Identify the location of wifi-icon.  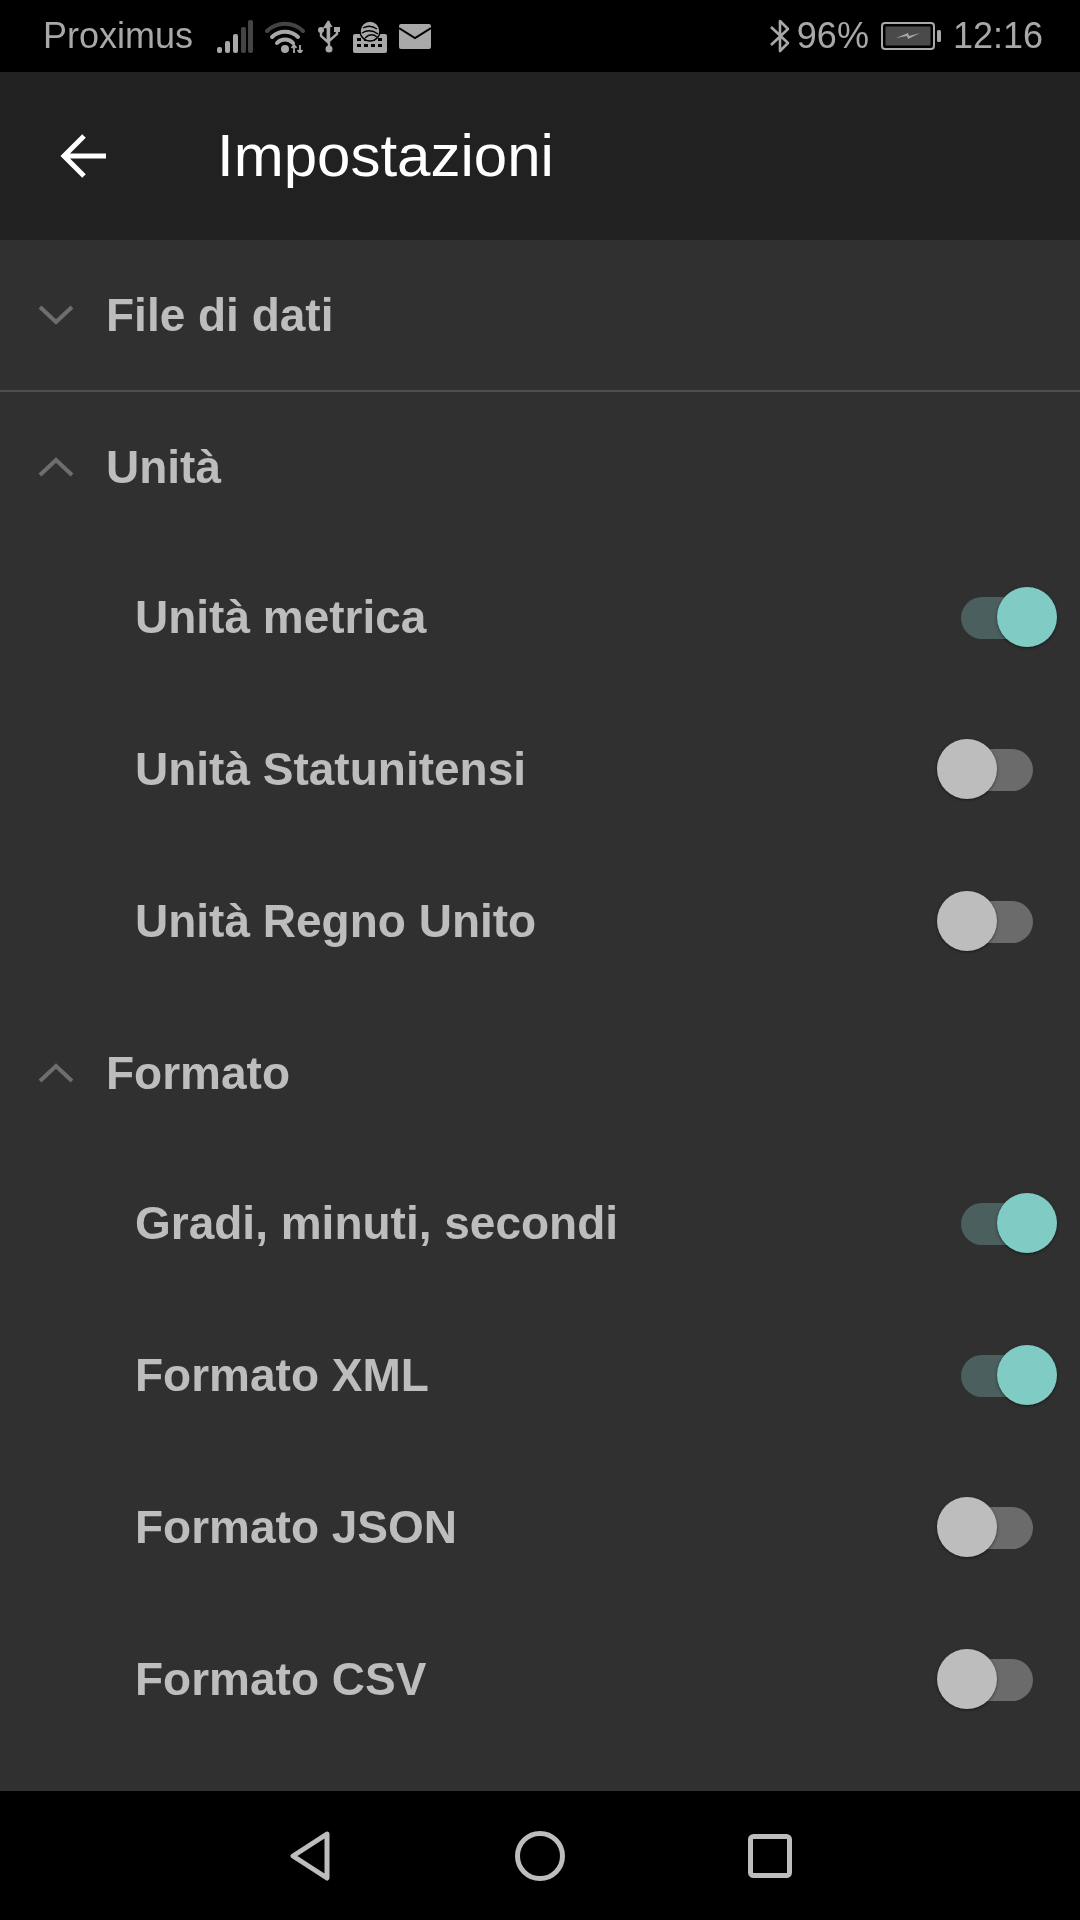
(285, 36).